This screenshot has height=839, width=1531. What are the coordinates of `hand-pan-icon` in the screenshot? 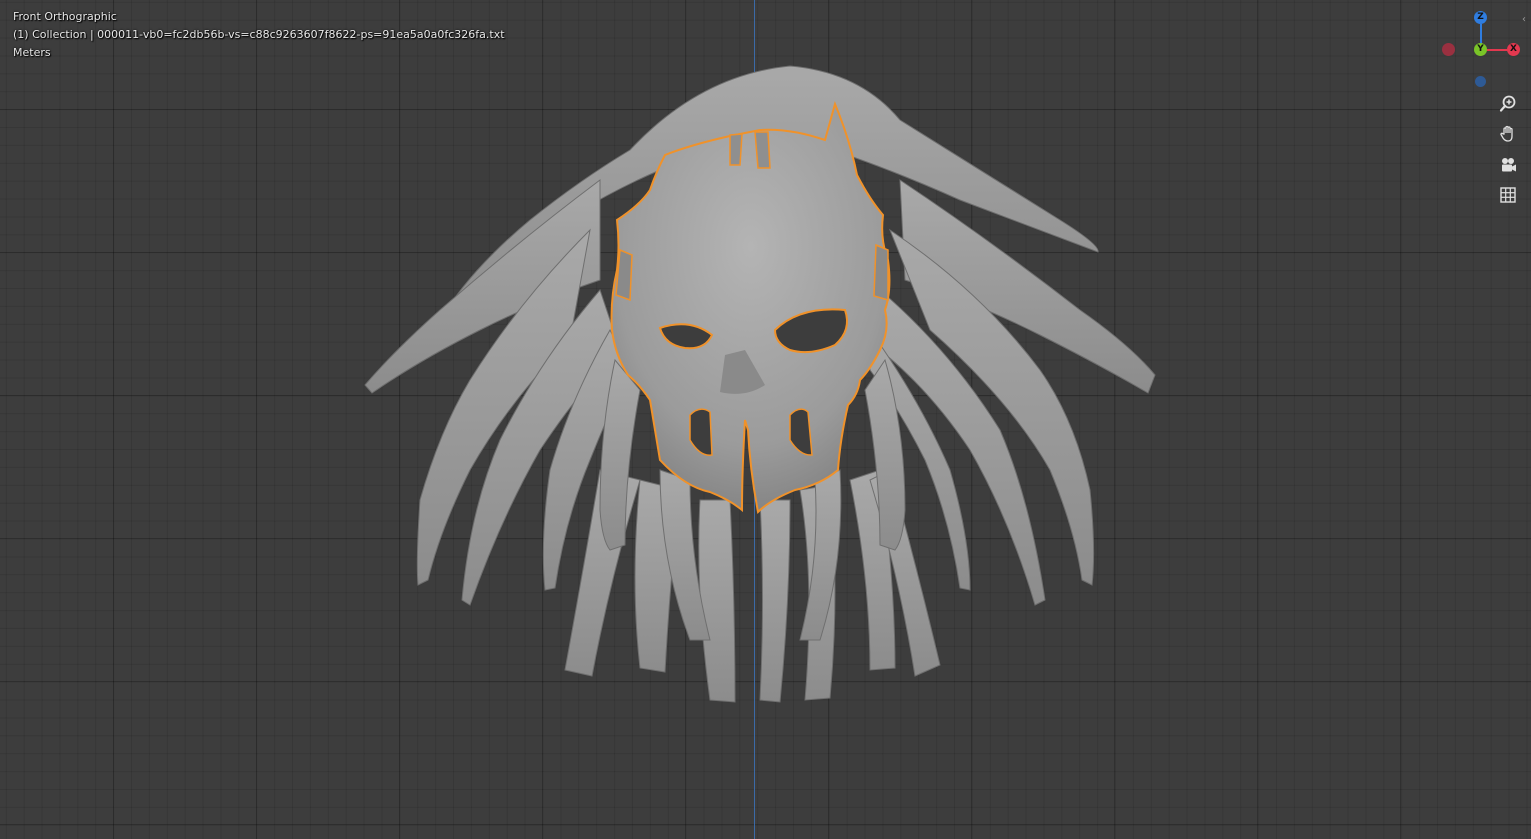 It's located at (1506, 133).